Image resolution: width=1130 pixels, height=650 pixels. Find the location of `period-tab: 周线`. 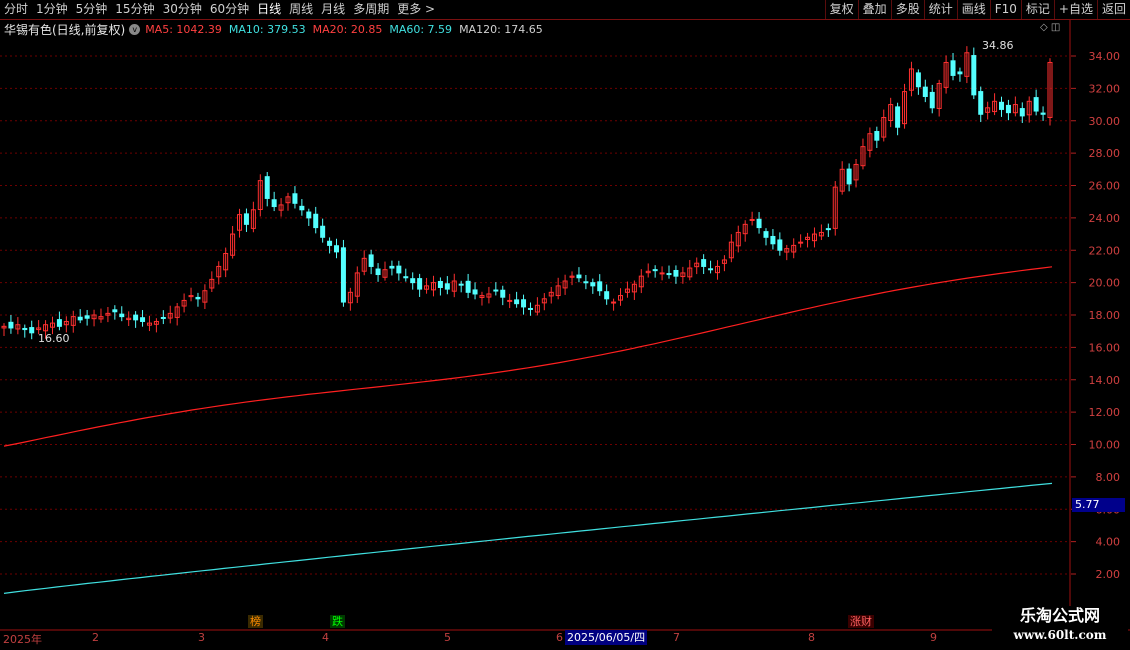

period-tab: 周线 is located at coordinates (301, 9).